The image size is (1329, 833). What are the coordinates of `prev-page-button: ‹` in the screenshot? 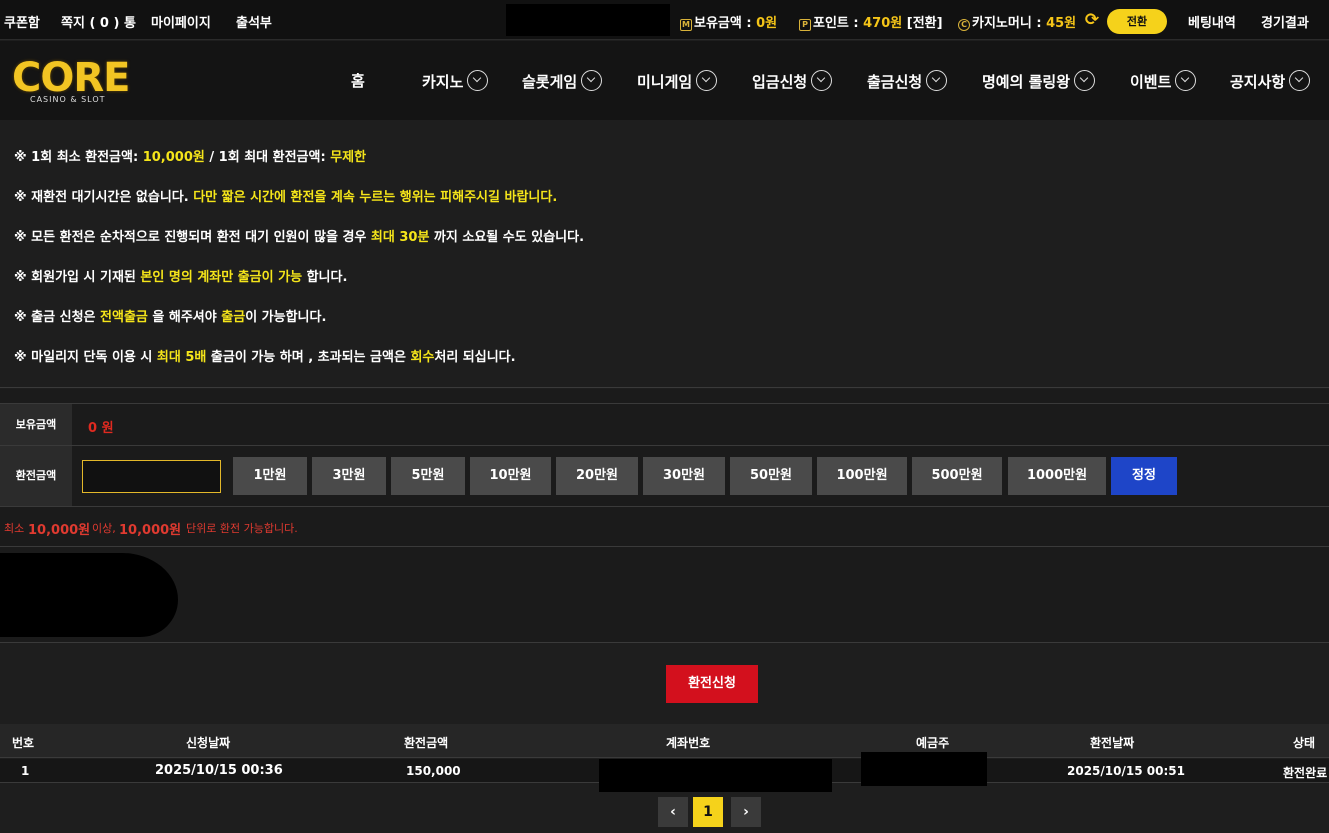 It's located at (673, 812).